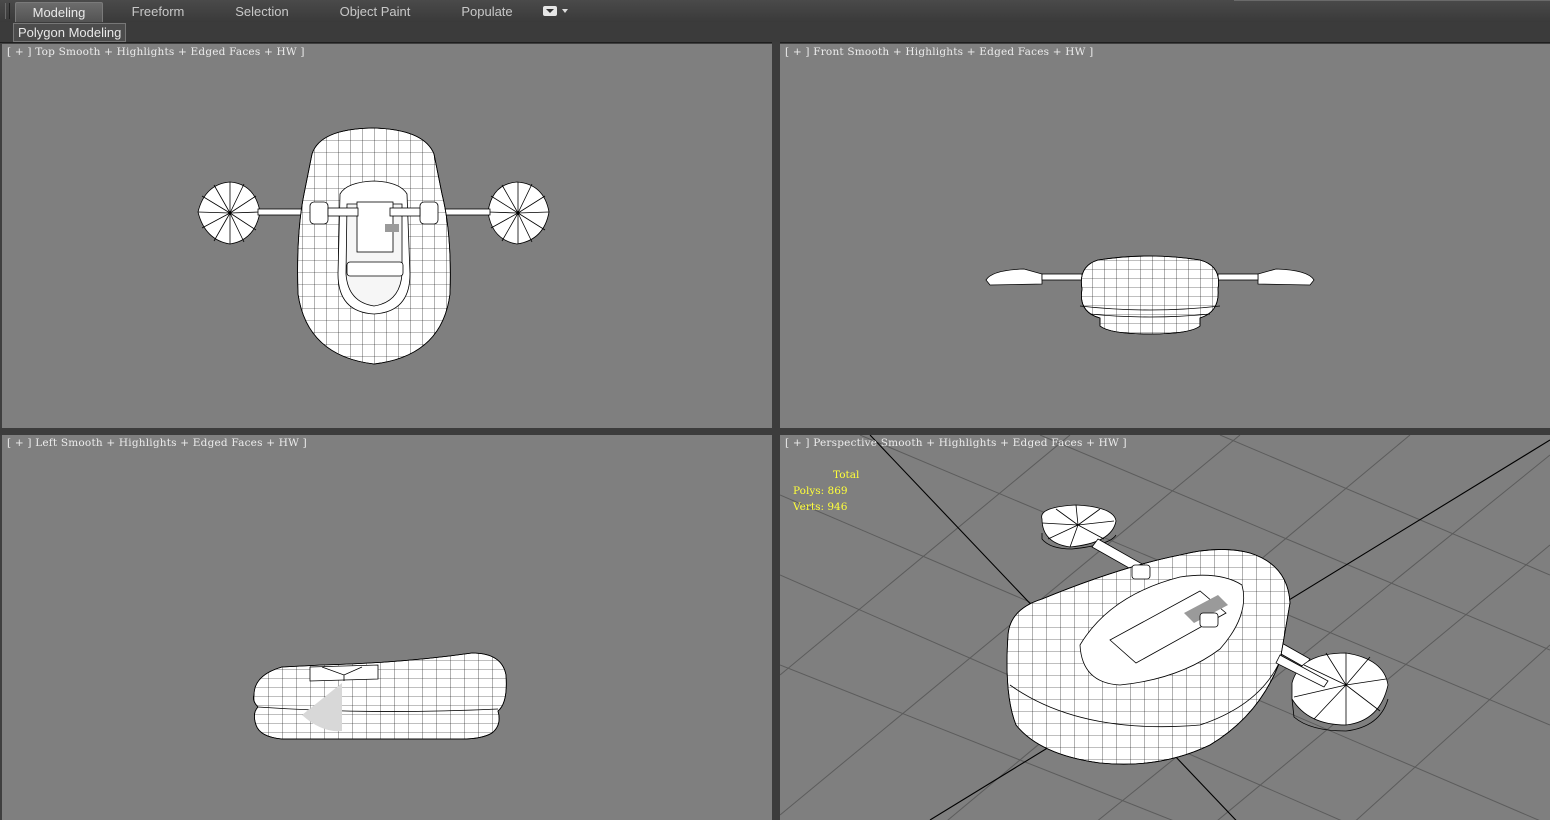 Image resolution: width=1550 pixels, height=820 pixels. Describe the element at coordinates (809, 491) in the screenshot. I see `stats-polys-label: Polys:` at that location.